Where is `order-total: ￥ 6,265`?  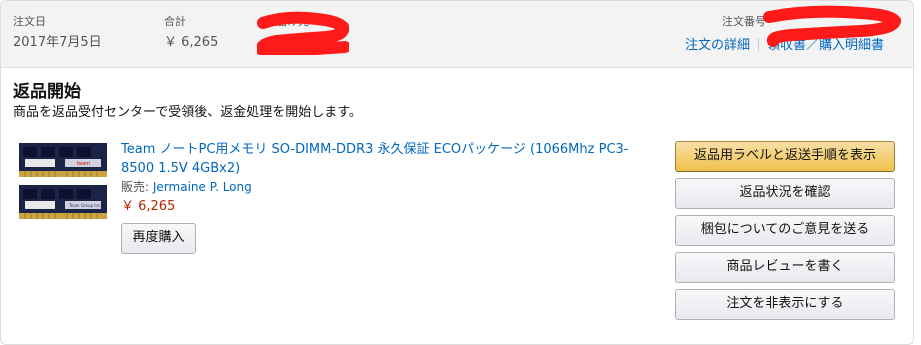
order-total: ￥ 6,265 is located at coordinates (191, 42).